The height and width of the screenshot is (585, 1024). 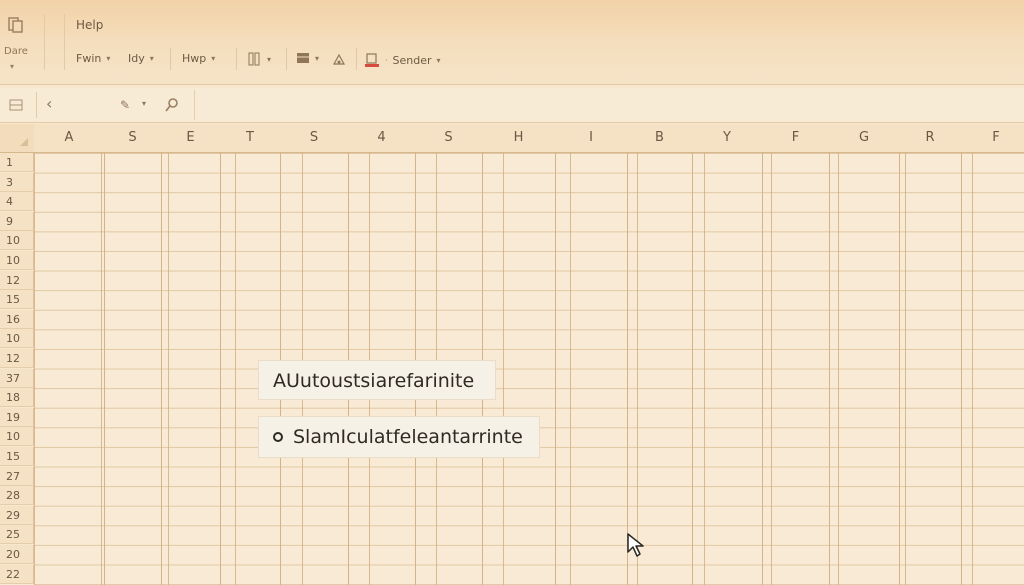 I want to click on toolbar-label: Hwp, so click(x=194, y=58).